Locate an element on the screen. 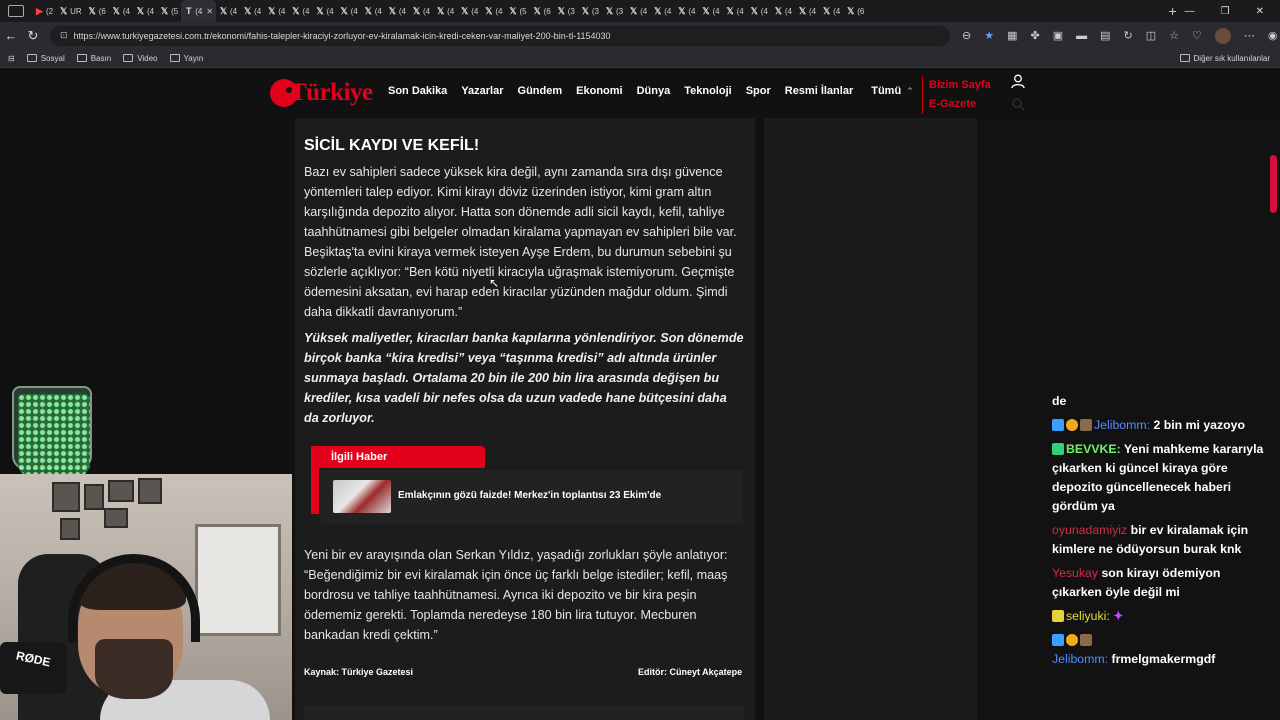 Image resolution: width=1280 pixels, height=720 pixels. back-icon: ← is located at coordinates (11, 35).